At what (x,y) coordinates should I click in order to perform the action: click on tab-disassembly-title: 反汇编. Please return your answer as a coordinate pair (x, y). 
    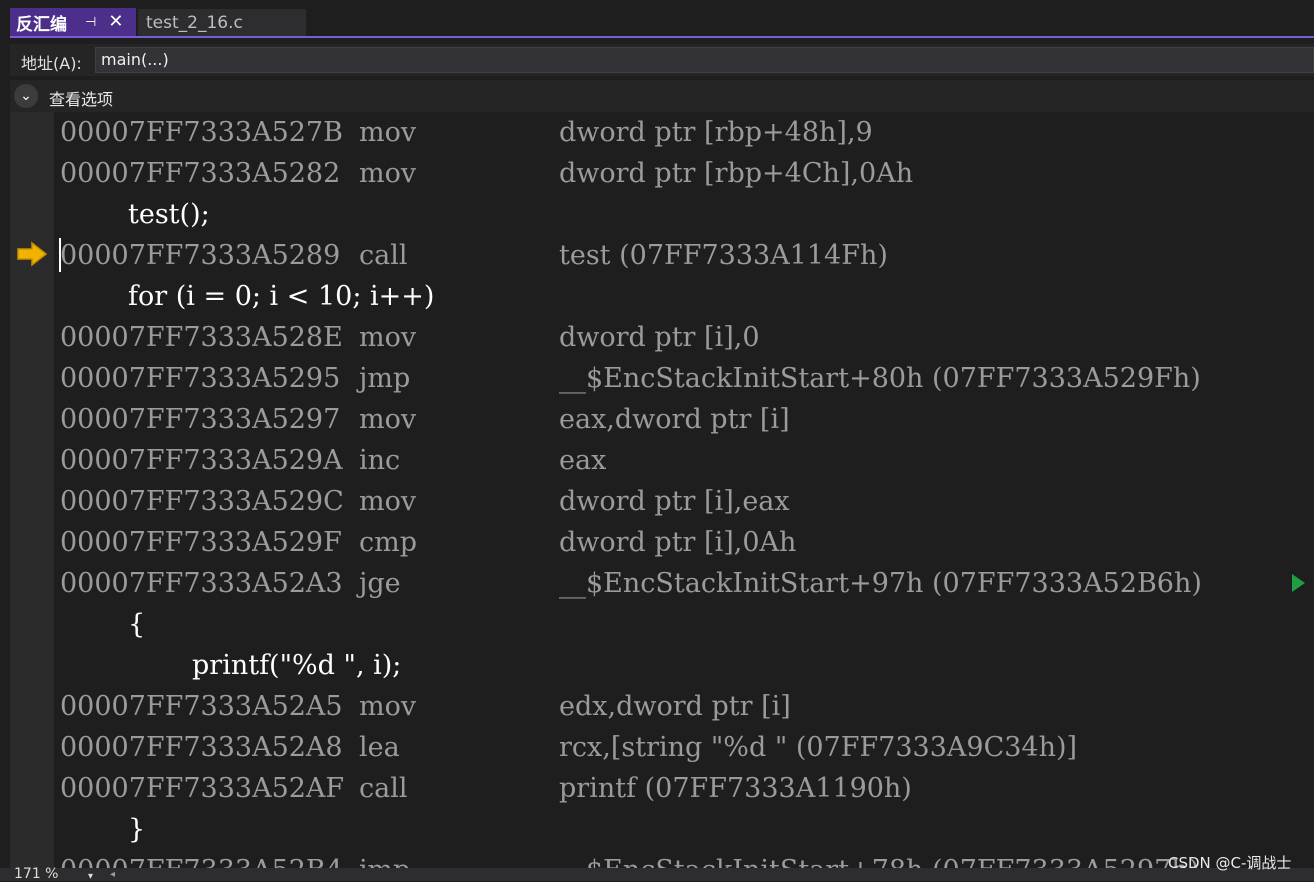
    Looking at the image, I should click on (41, 24).